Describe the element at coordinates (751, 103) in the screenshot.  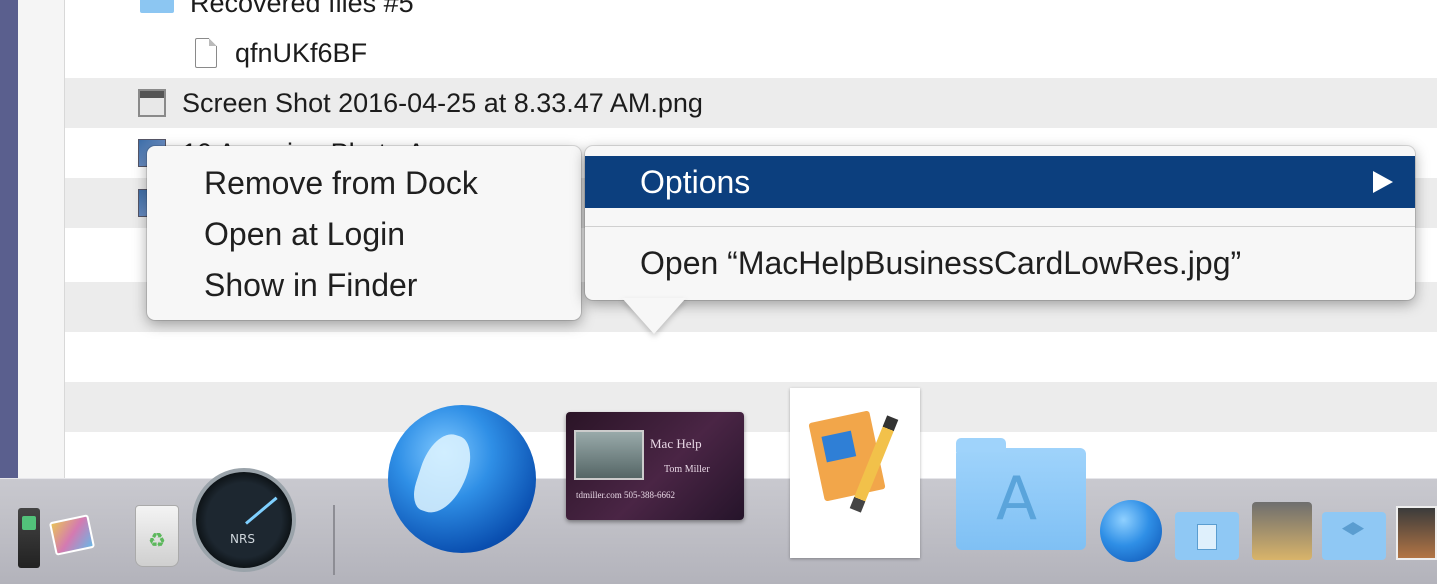
I see `list-item: Screen Shot 2016-04-25 at 8.33.47 AM.png` at that location.